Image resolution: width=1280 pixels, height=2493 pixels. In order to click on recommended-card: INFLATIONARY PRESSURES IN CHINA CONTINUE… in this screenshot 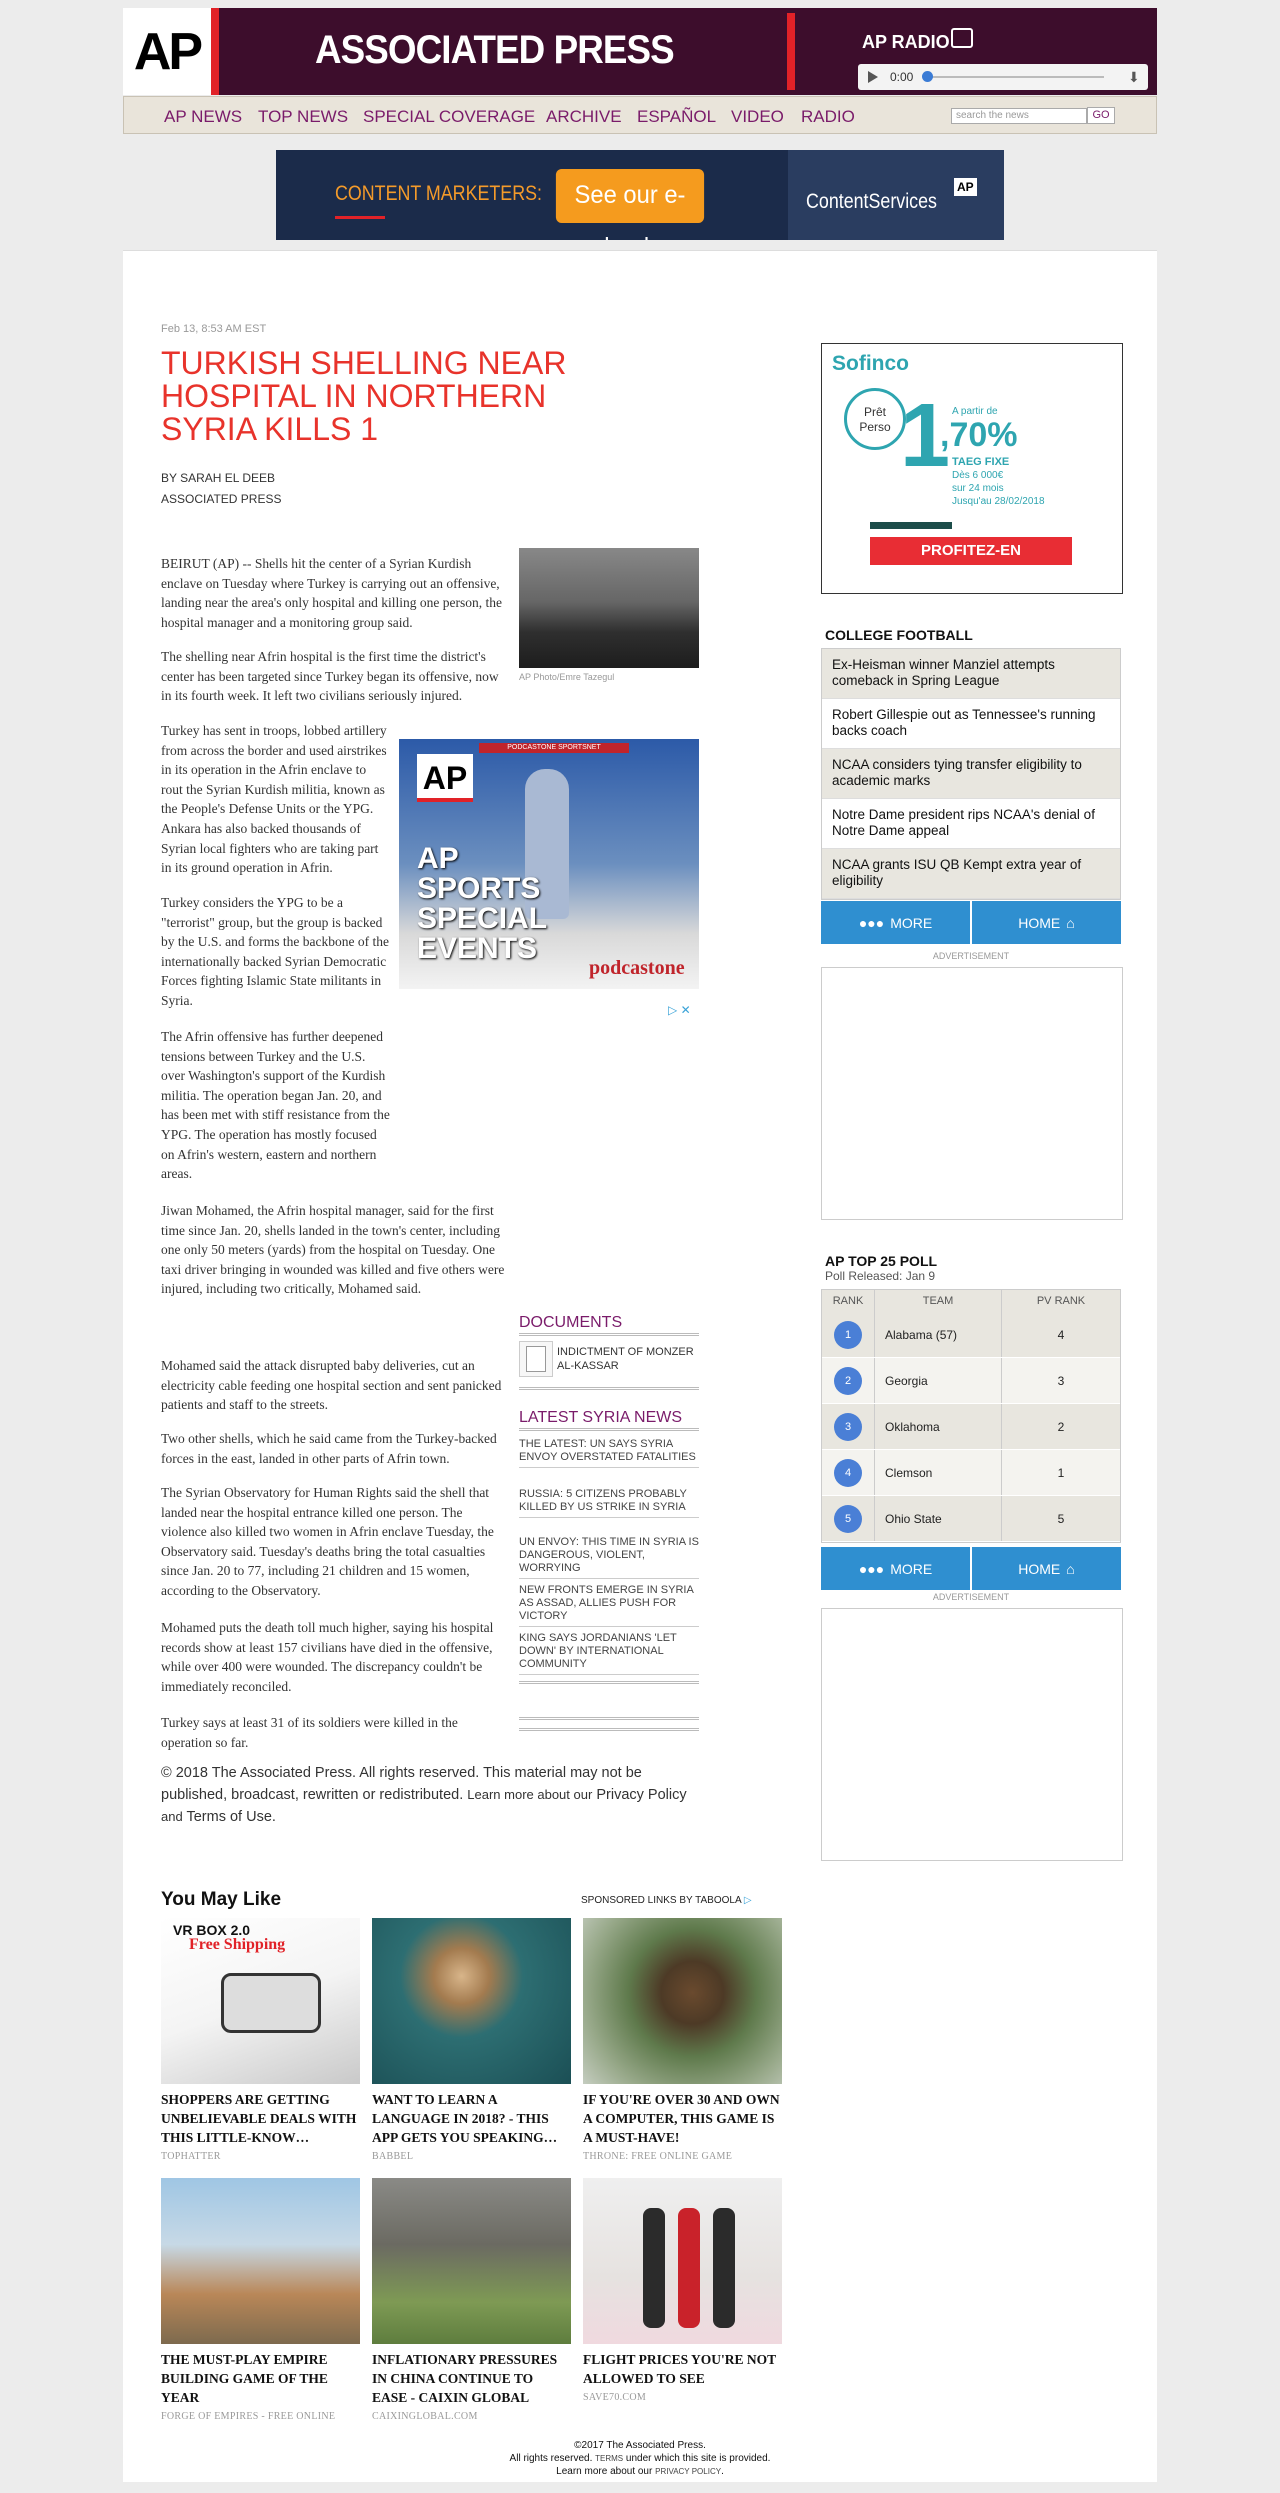, I will do `click(471, 2300)`.